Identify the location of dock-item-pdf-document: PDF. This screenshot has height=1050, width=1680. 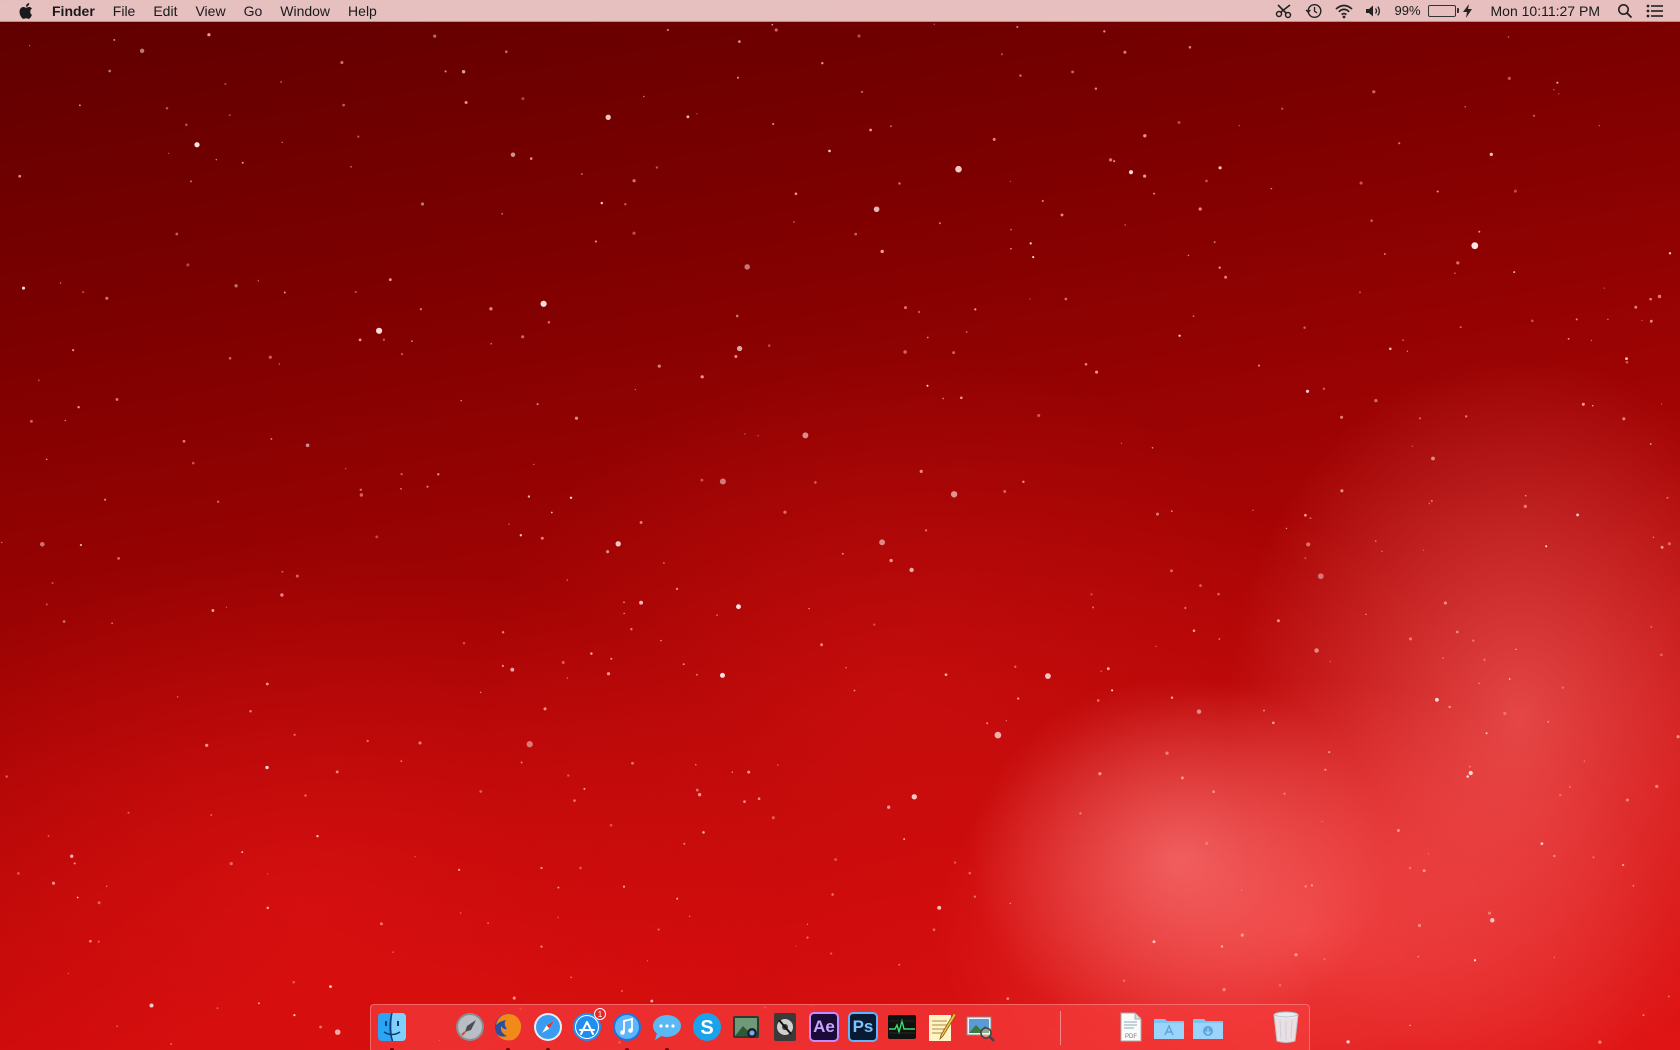
(1130, 1027).